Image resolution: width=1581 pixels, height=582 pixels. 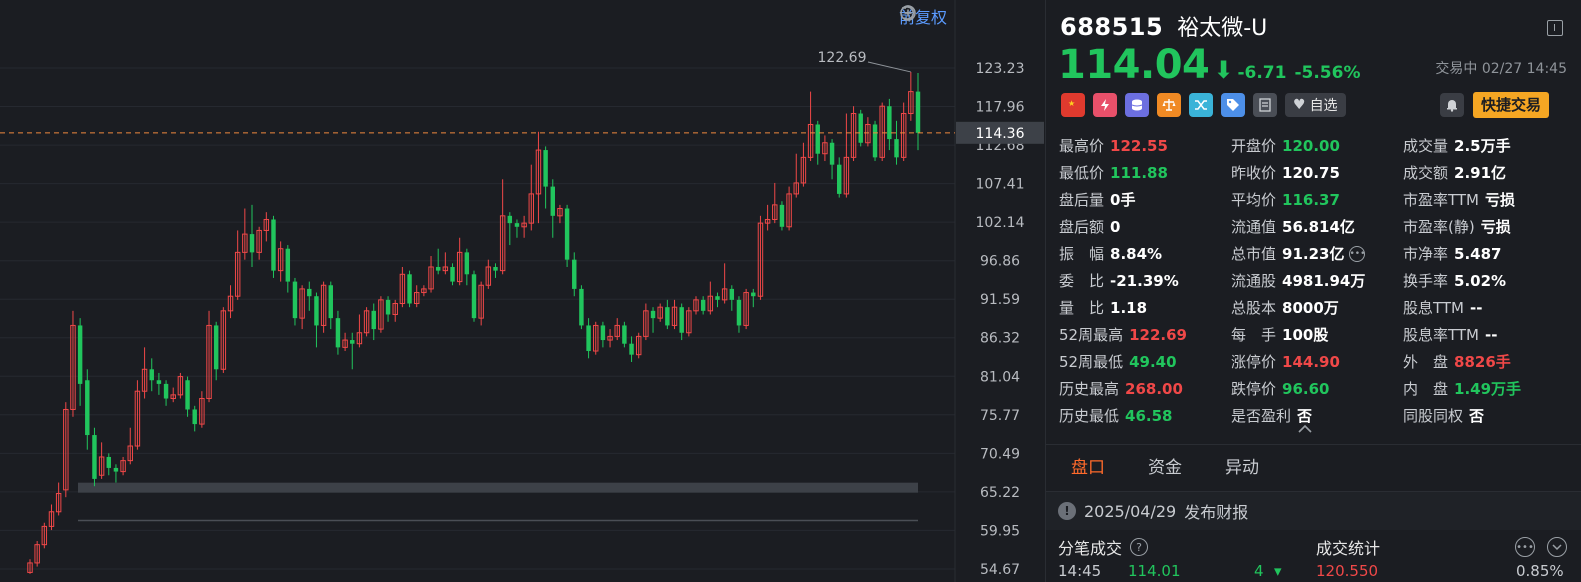 What do you see at coordinates (1434, 308) in the screenshot?
I see `stat-label: 股息TTM` at bounding box center [1434, 308].